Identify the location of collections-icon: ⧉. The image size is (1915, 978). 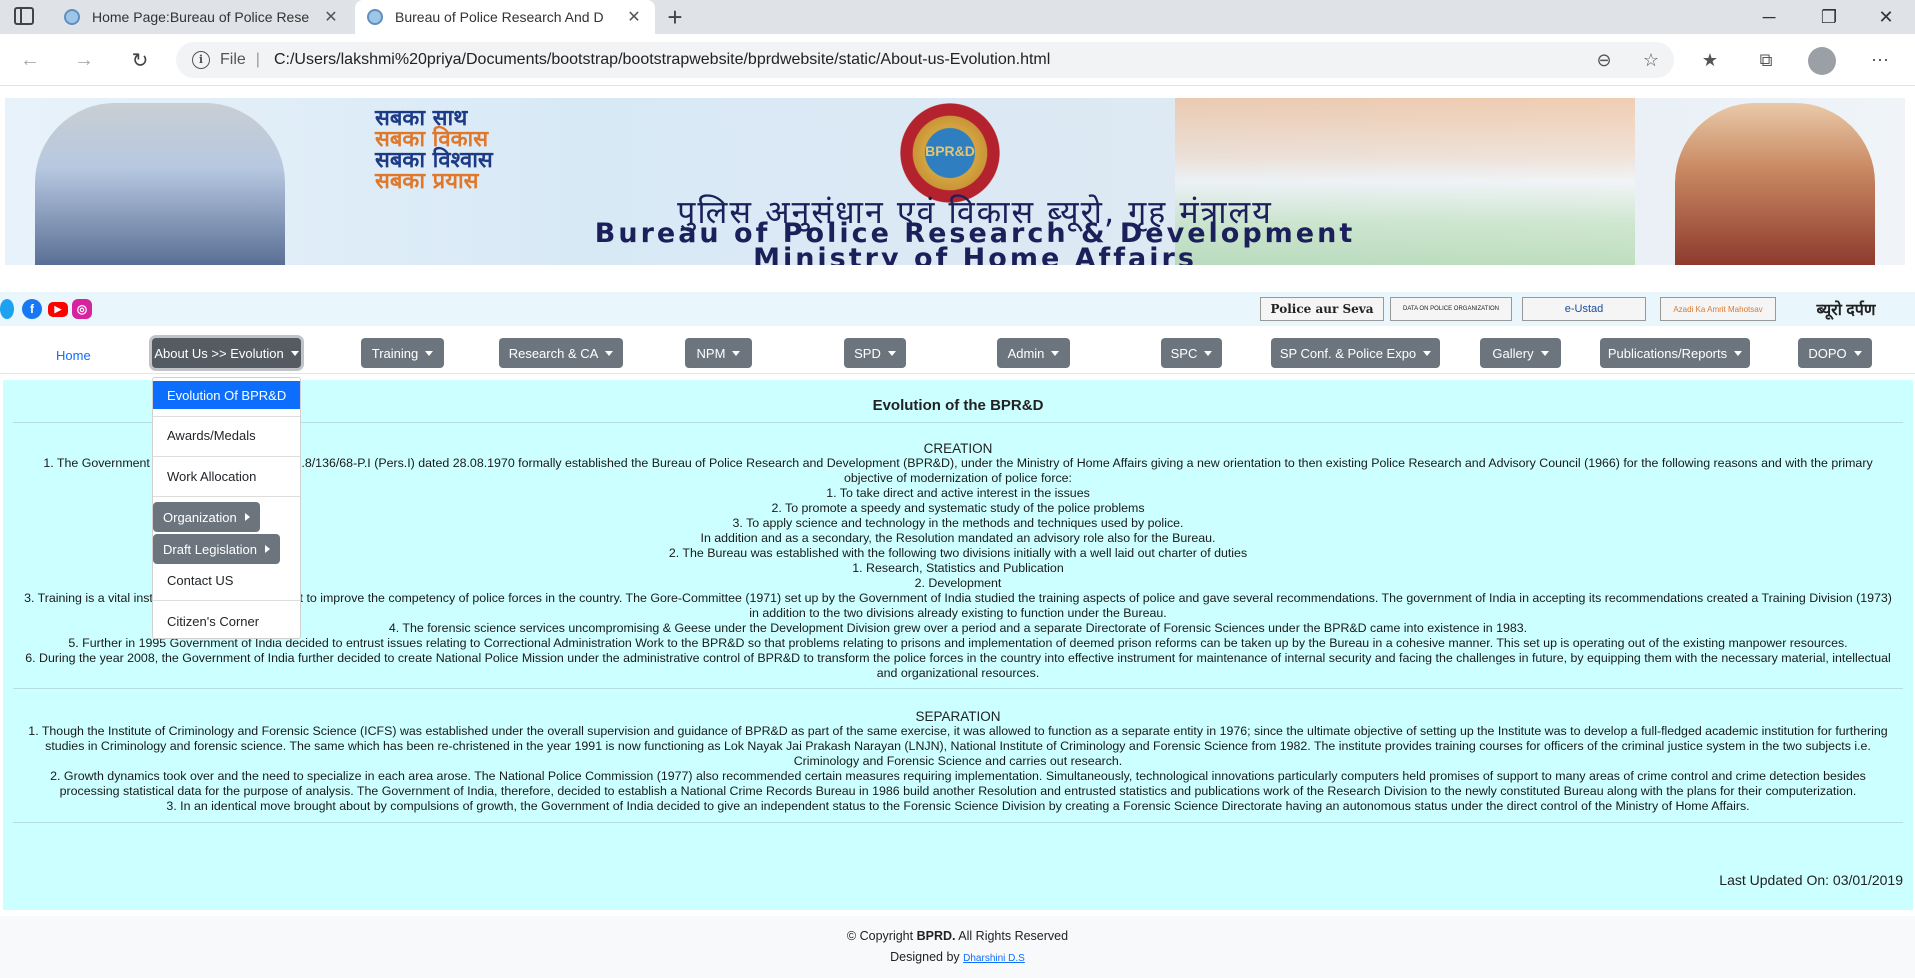
(1766, 60).